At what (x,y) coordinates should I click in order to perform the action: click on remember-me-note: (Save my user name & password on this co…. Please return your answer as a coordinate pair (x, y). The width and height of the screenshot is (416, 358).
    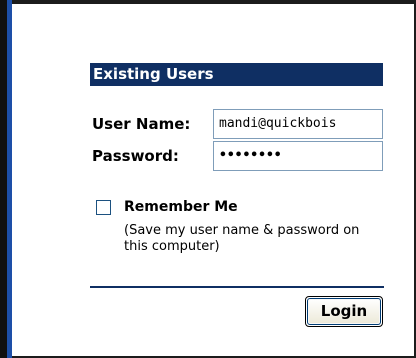
    Looking at the image, I should click on (242, 238).